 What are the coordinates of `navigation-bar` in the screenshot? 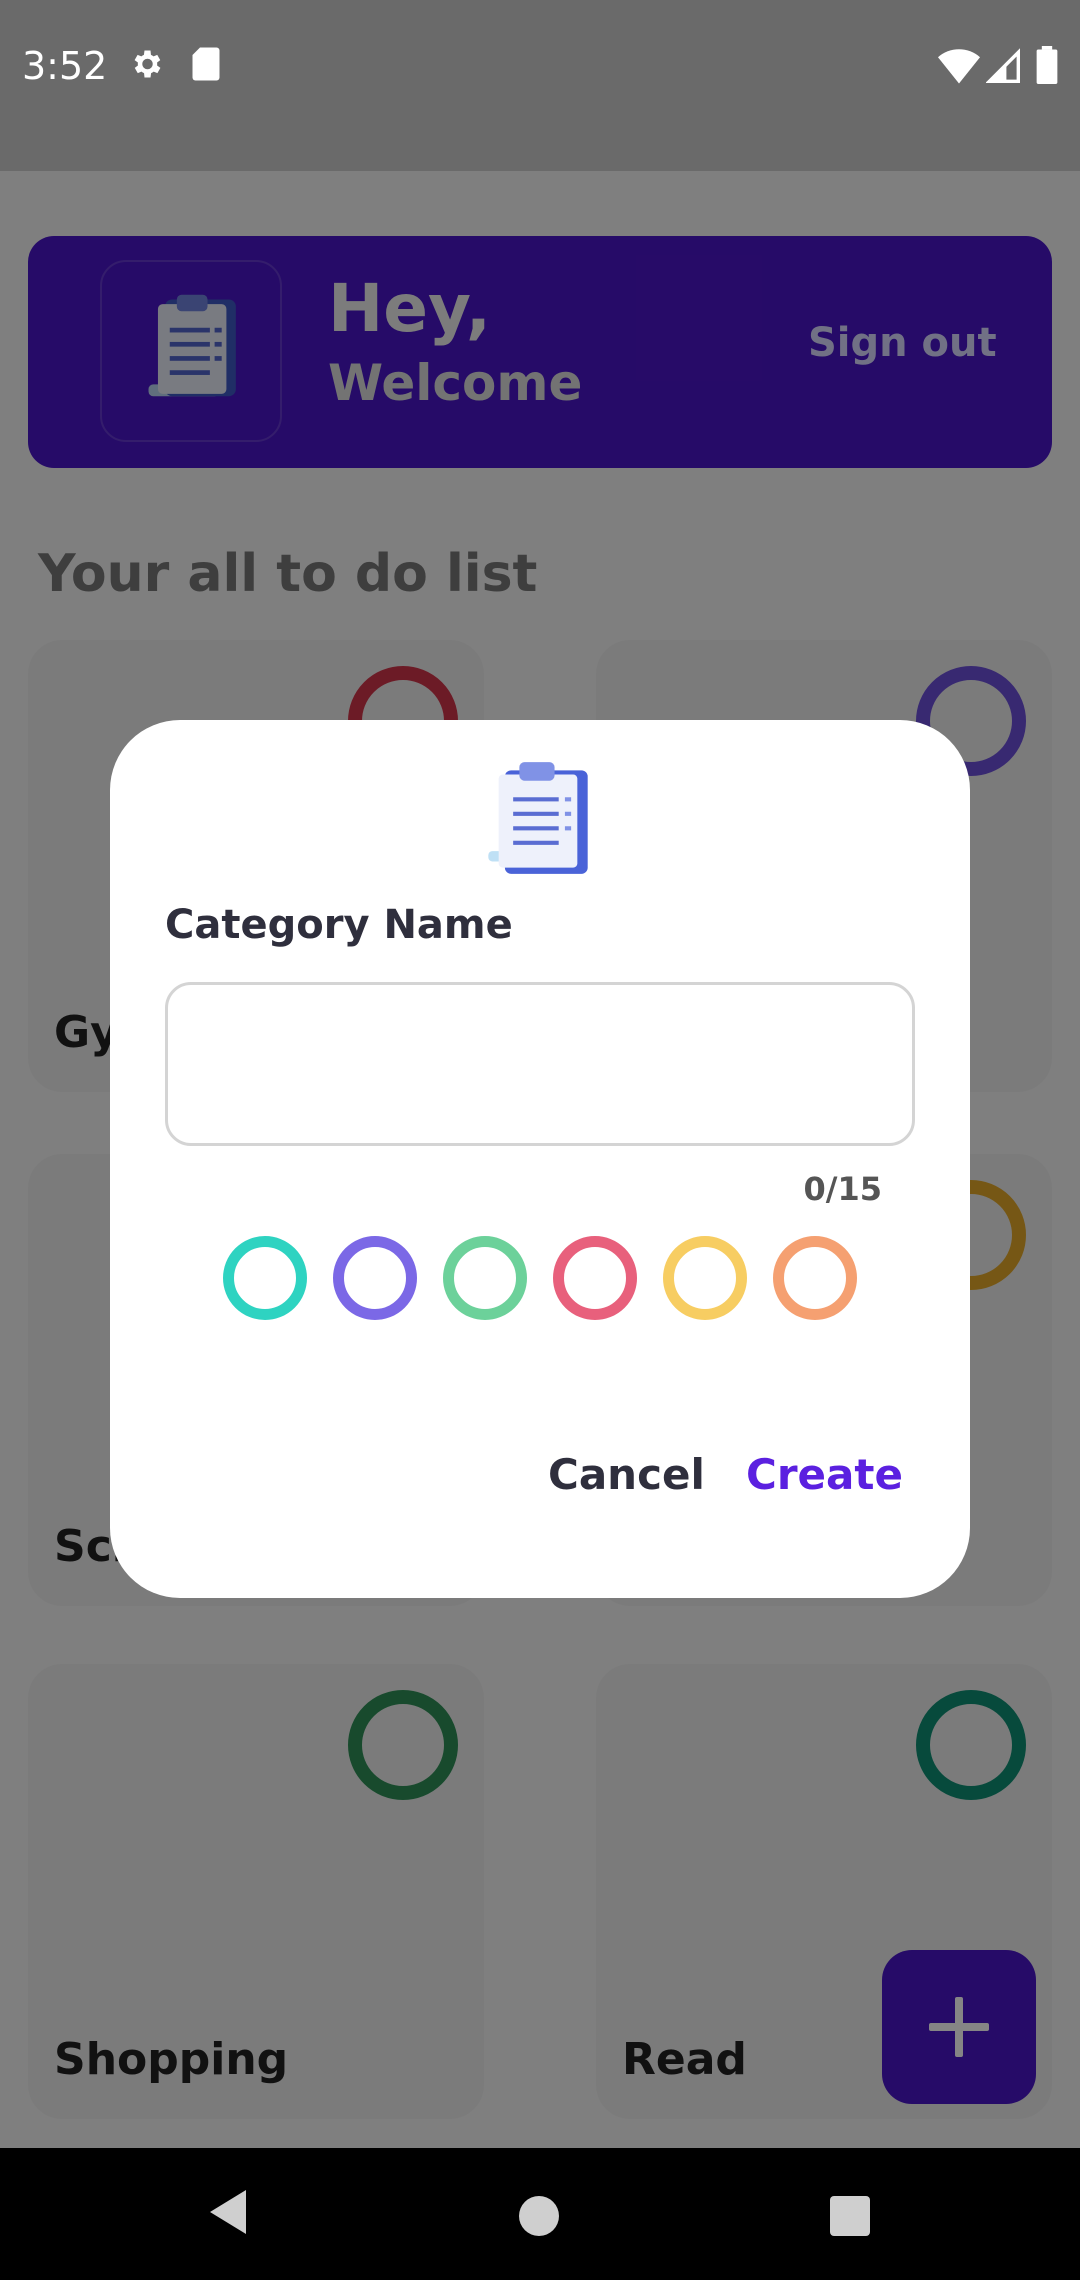 It's located at (540, 2214).